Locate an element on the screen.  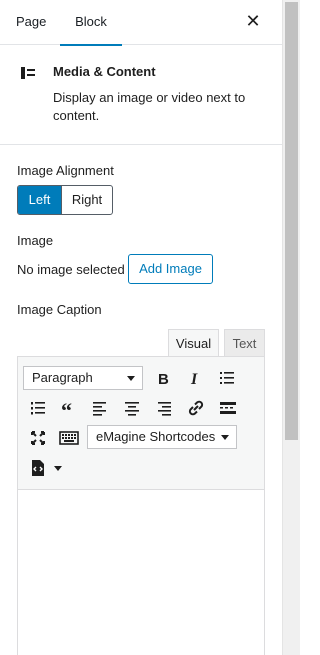
image-status: No image selected is located at coordinates (71, 269).